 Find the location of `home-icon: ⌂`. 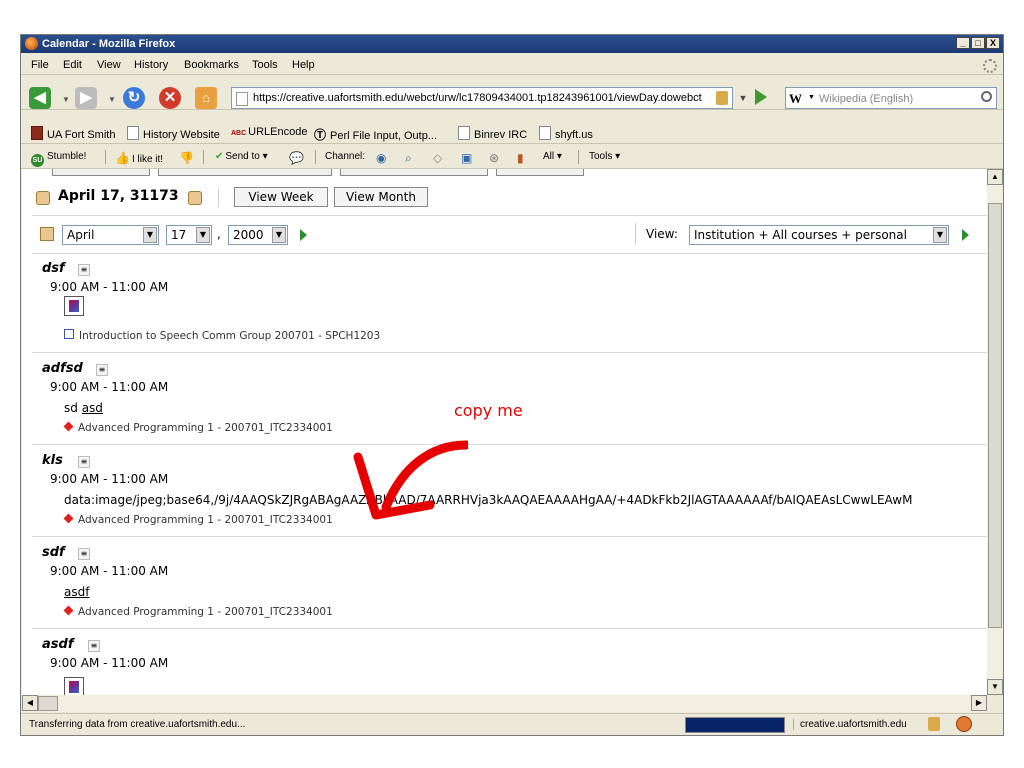

home-icon: ⌂ is located at coordinates (206, 98).